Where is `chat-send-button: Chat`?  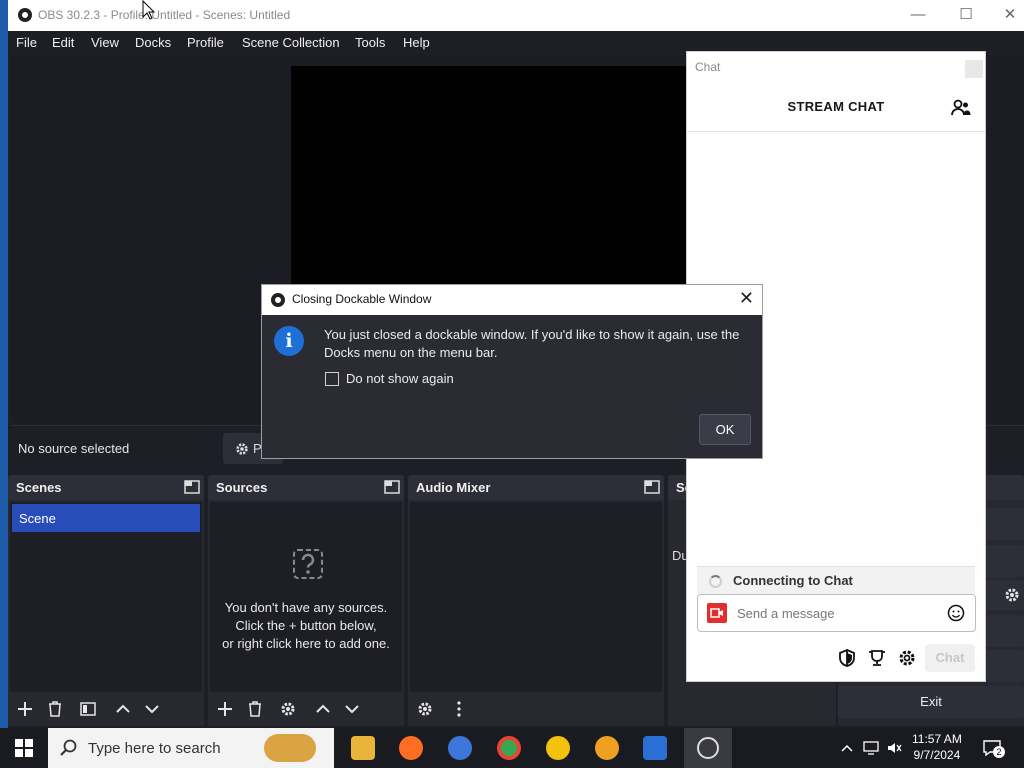
chat-send-button: Chat is located at coordinates (950, 658).